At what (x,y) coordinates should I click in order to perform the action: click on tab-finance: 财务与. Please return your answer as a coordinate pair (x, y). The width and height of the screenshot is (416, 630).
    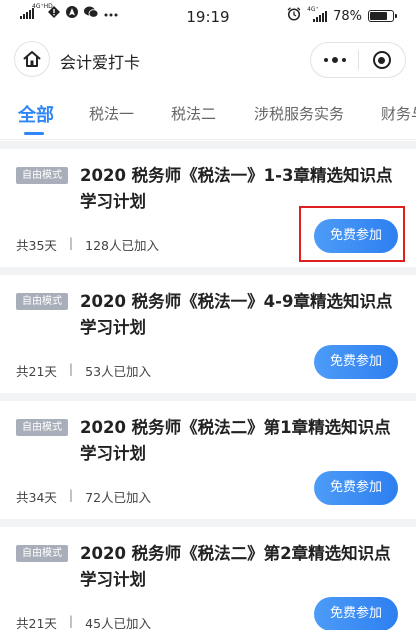
    Looking at the image, I should click on (398, 113).